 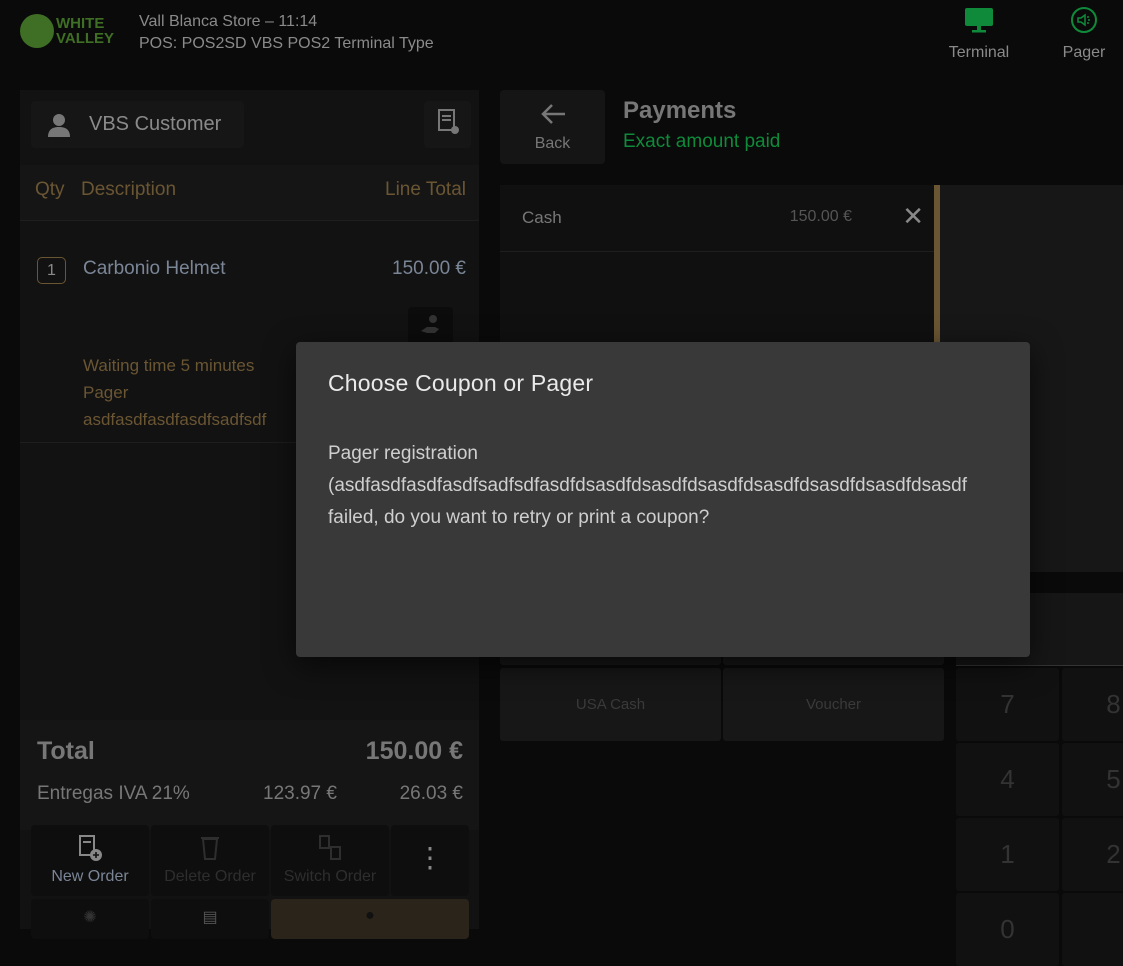 I want to click on col-line-total: Line Total, so click(x=425, y=189).